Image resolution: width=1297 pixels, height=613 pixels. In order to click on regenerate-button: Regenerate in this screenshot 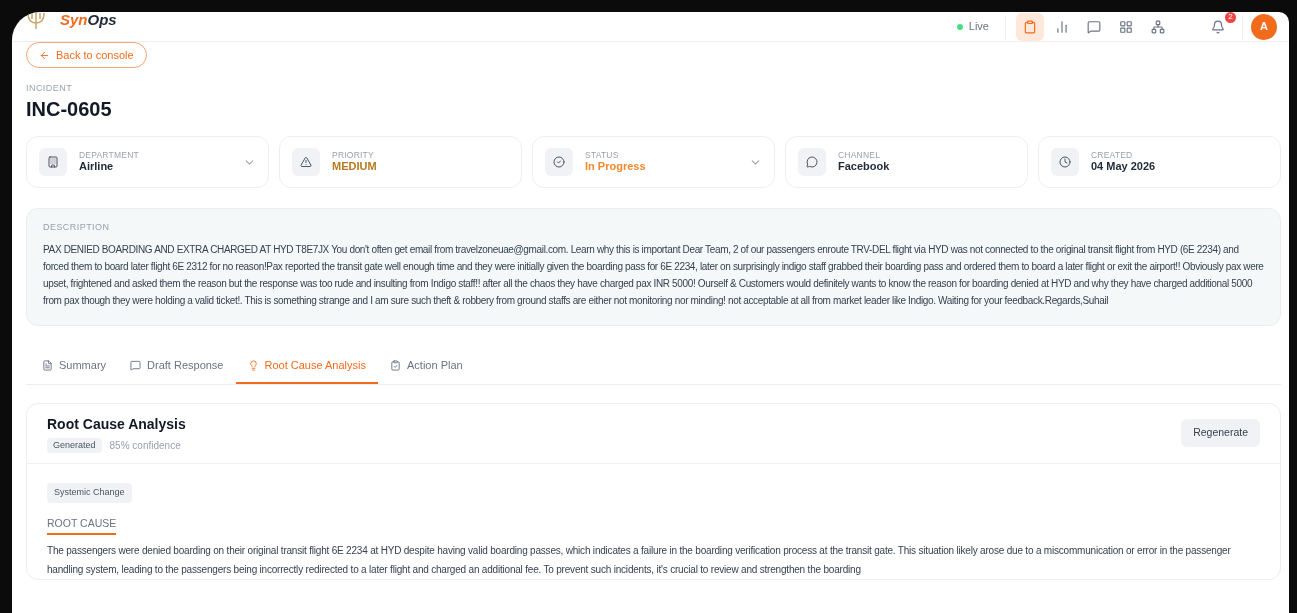, I will do `click(1220, 433)`.